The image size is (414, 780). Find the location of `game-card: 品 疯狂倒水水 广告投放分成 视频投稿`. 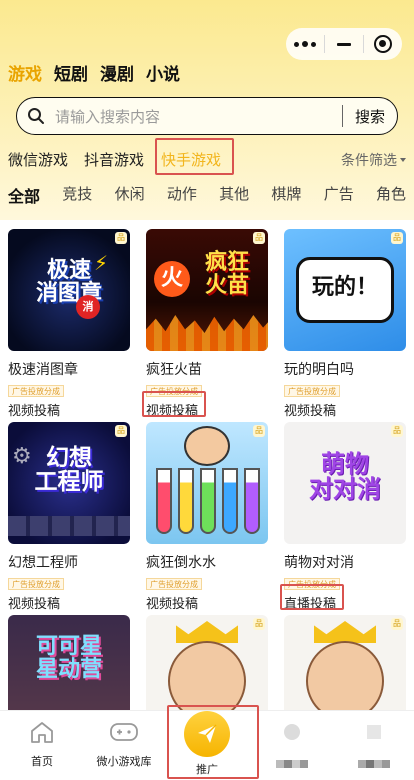

game-card: 品 疯狂倒水水 广告投放分成 视频投稿 is located at coordinates (207, 517).